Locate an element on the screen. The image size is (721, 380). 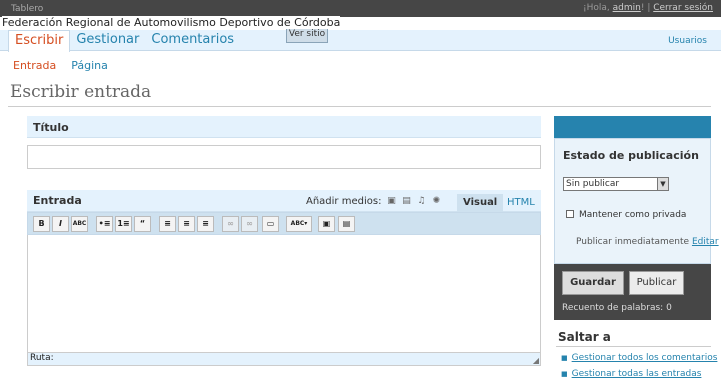
title-input is located at coordinates (284, 157).